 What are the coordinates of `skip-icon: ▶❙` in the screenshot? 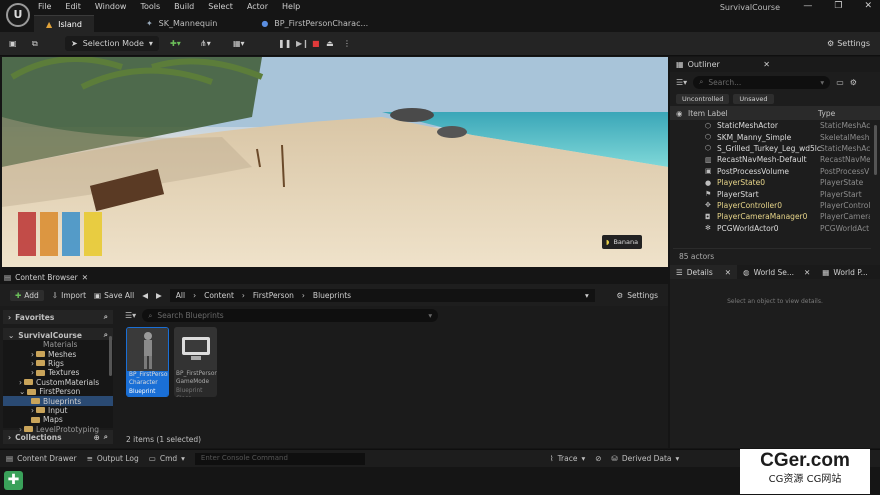 It's located at (302, 43).